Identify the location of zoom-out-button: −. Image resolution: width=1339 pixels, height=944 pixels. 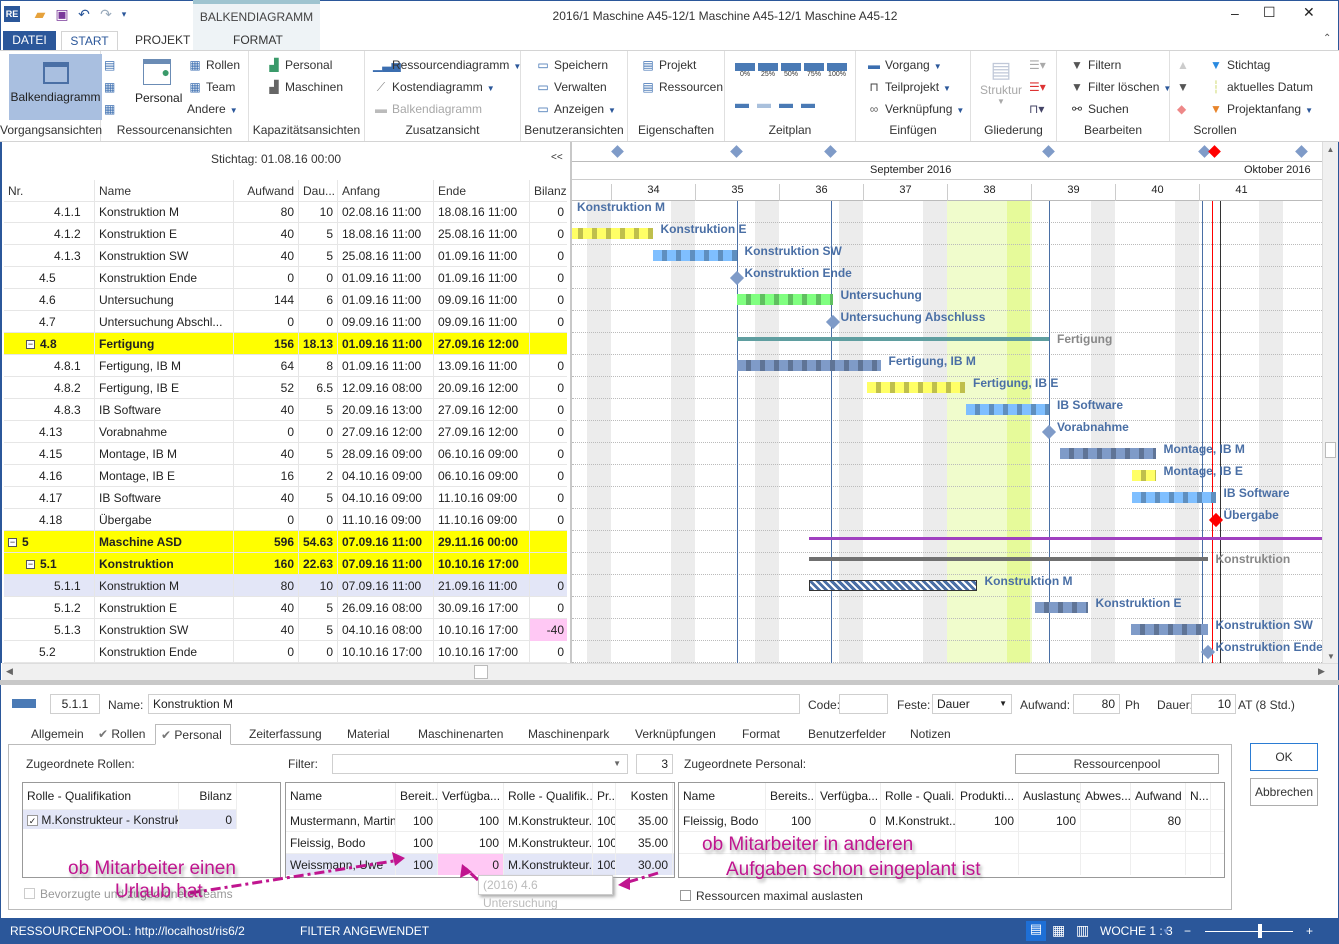
(1187, 931).